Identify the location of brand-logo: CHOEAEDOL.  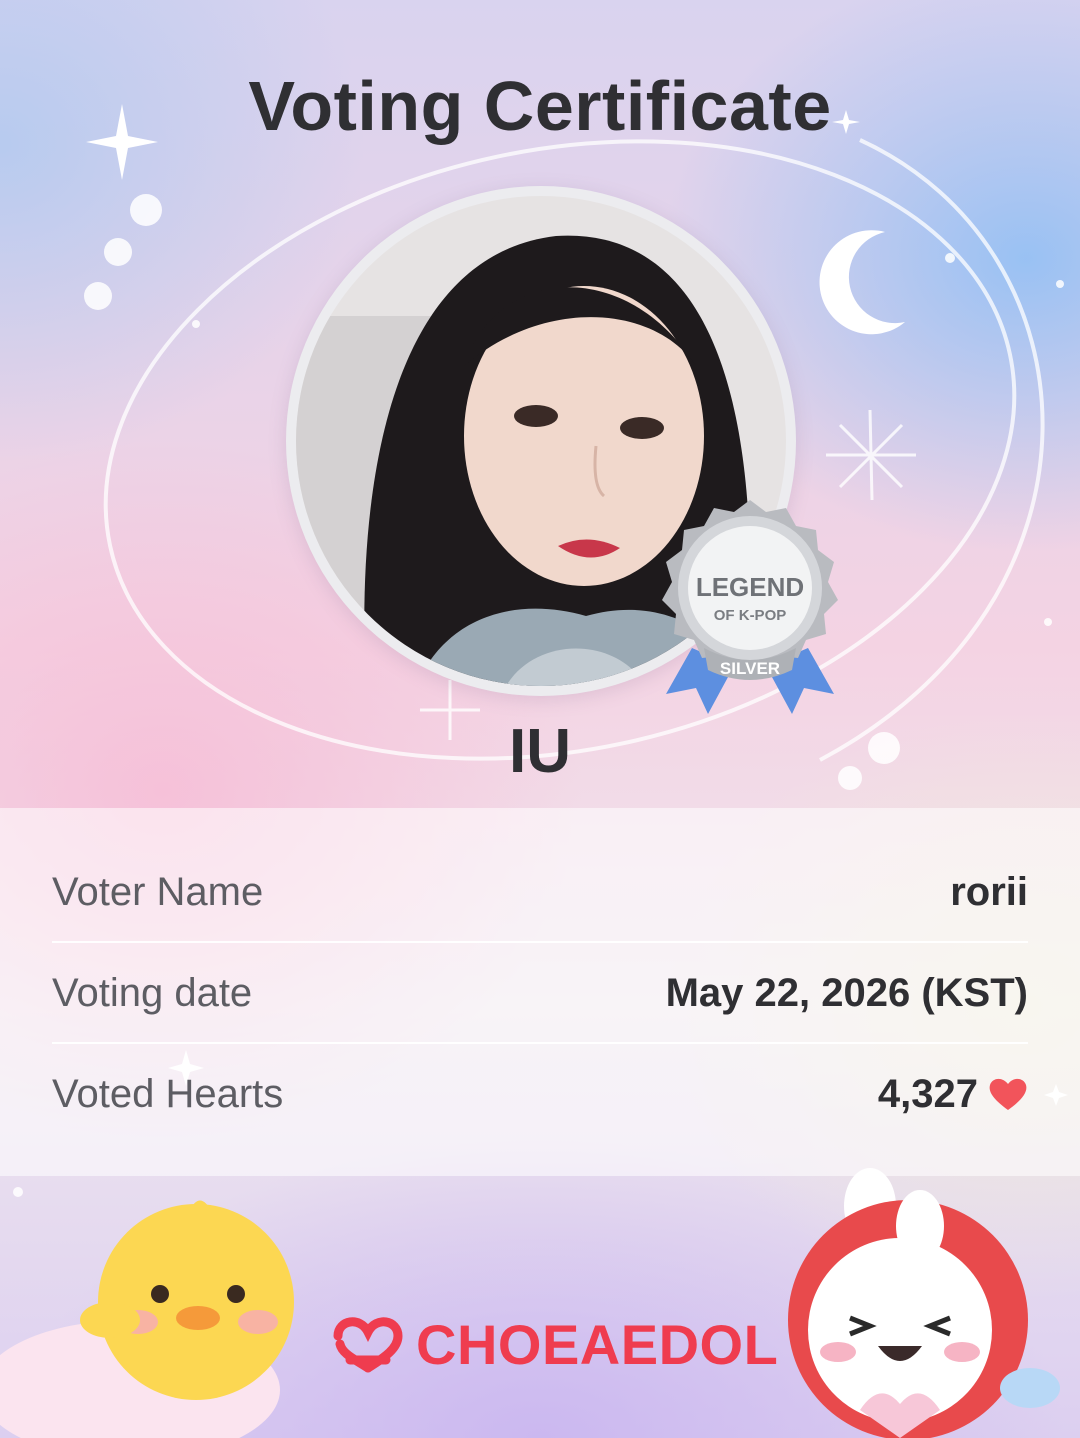
(553, 1344).